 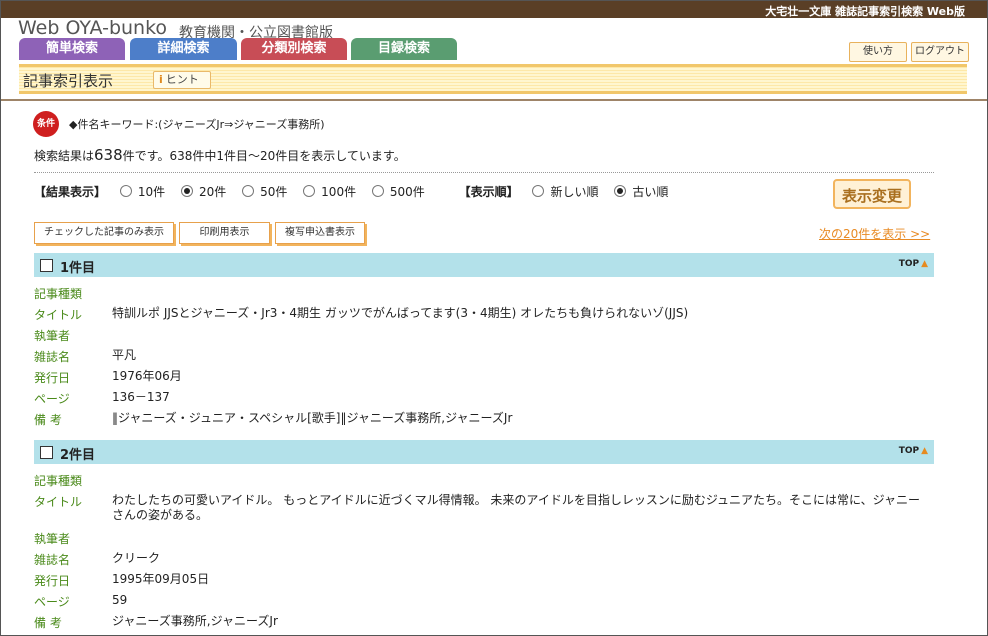 I want to click on record-header: 1件目 TOP ▲, so click(x=484, y=265).